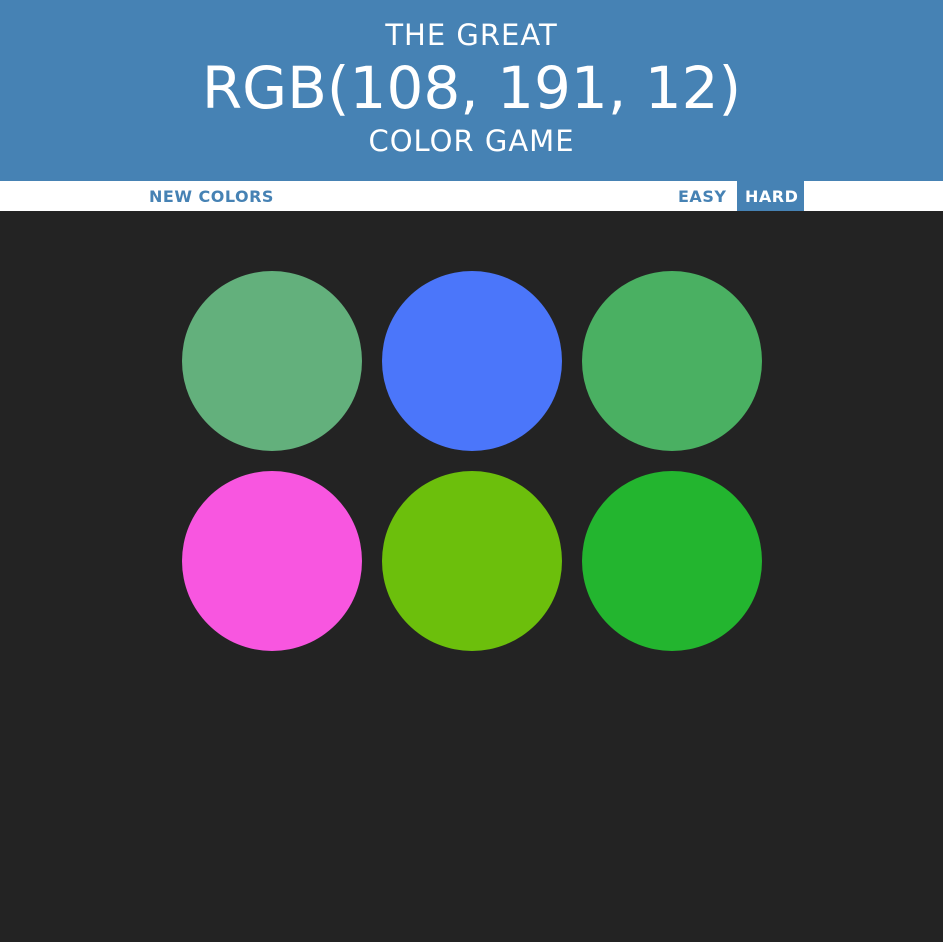  What do you see at coordinates (211, 196) in the screenshot?
I see `new-colors-button: NEW COLORS` at bounding box center [211, 196].